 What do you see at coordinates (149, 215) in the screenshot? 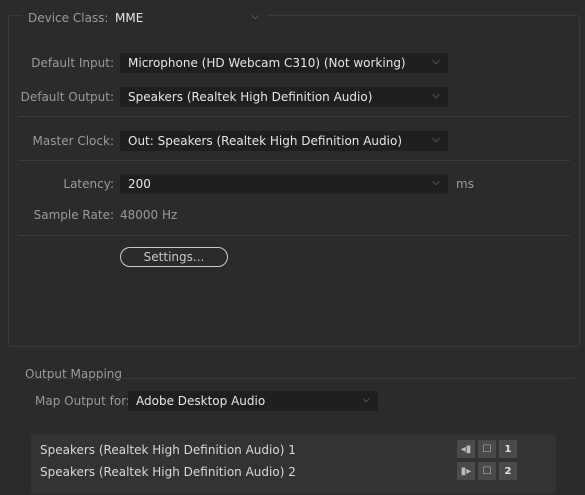
I see `sample-rate-value: 48000 Hz` at bounding box center [149, 215].